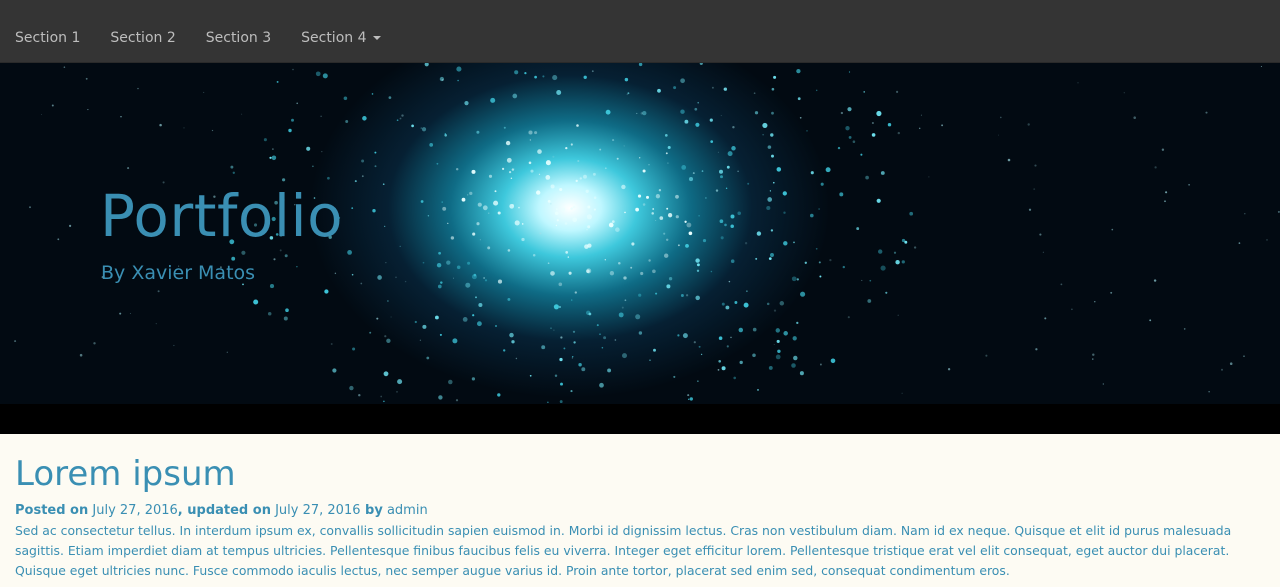 The image size is (1280, 587). Describe the element at coordinates (134, 510) in the screenshot. I see `posted-date-link: July 27, 2016` at that location.